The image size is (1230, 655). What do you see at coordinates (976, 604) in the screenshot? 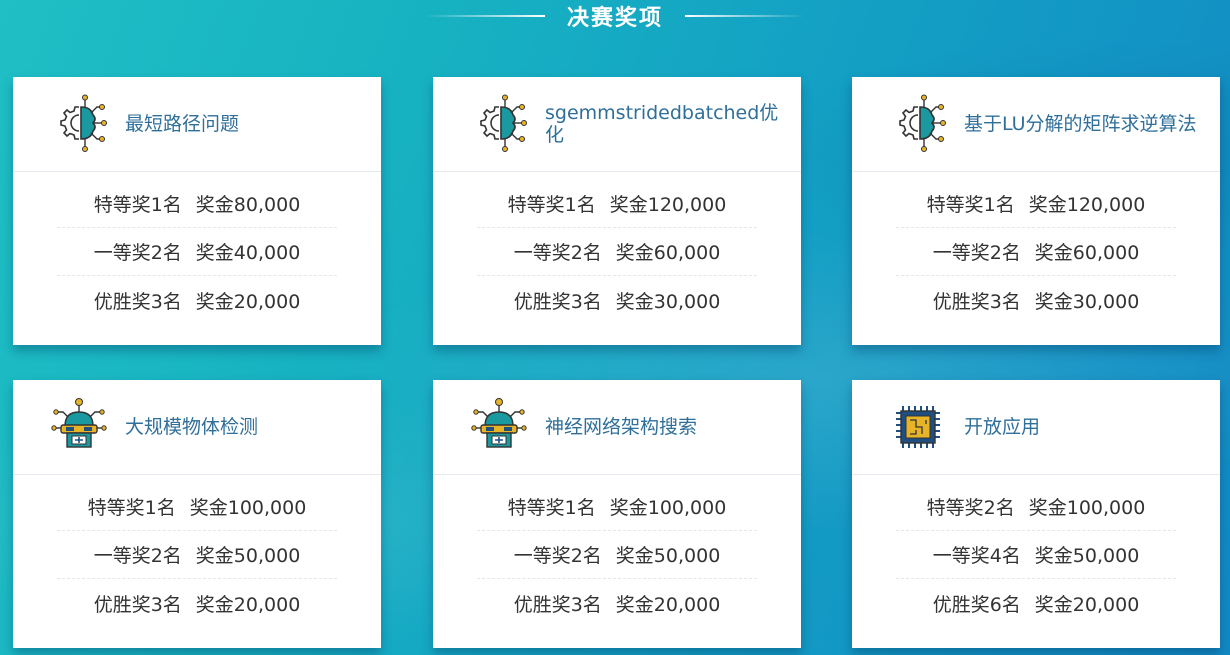
I see `prize-level: 优胜奖6名` at bounding box center [976, 604].